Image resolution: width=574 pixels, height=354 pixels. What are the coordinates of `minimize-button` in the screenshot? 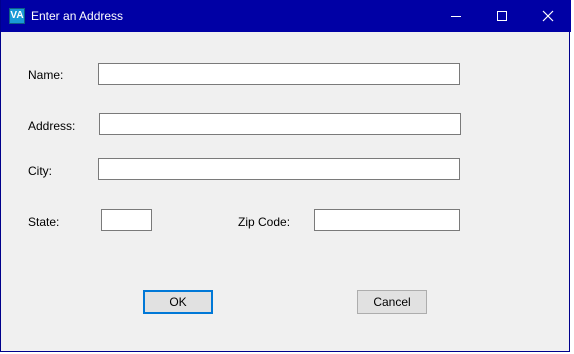 It's located at (456, 16).